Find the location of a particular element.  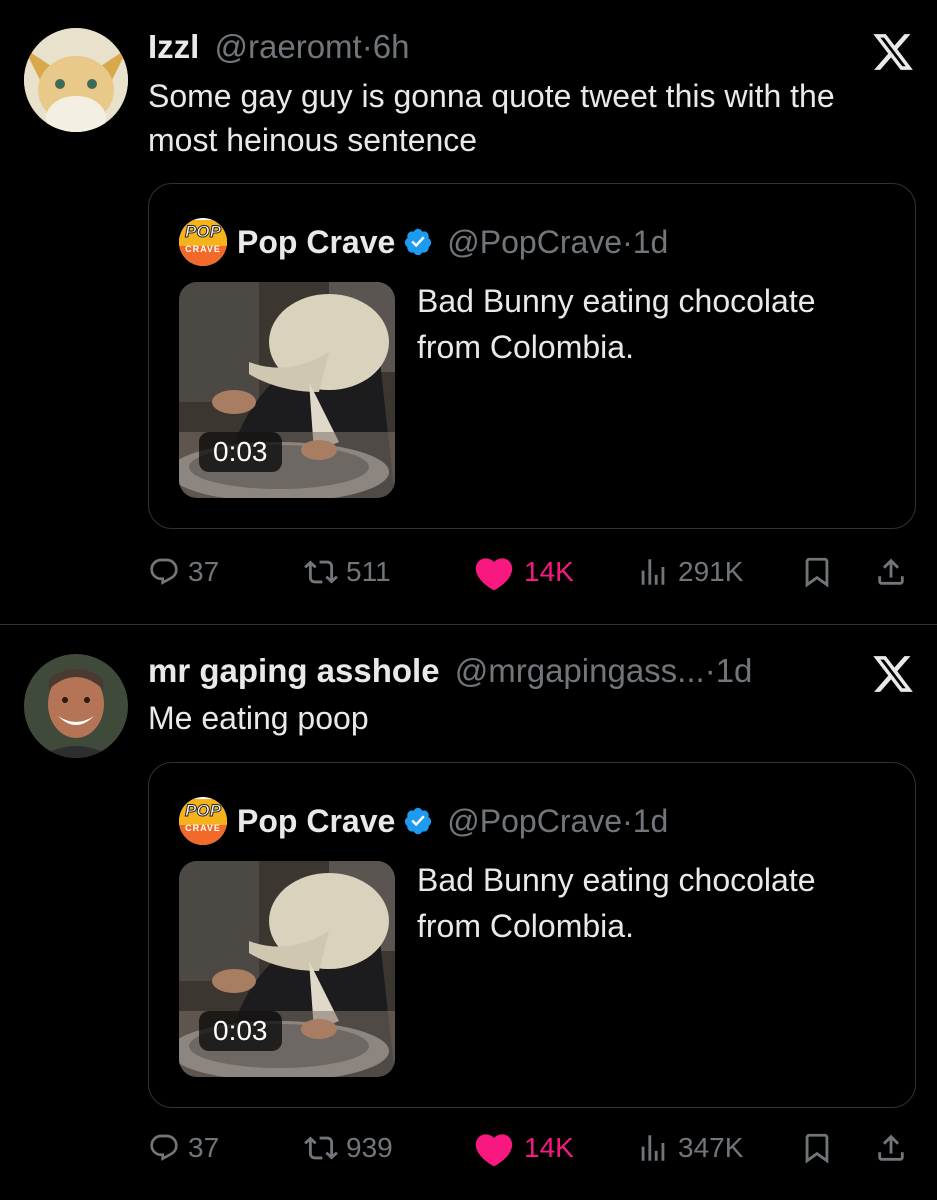

author-name: Izzl is located at coordinates (173, 46).